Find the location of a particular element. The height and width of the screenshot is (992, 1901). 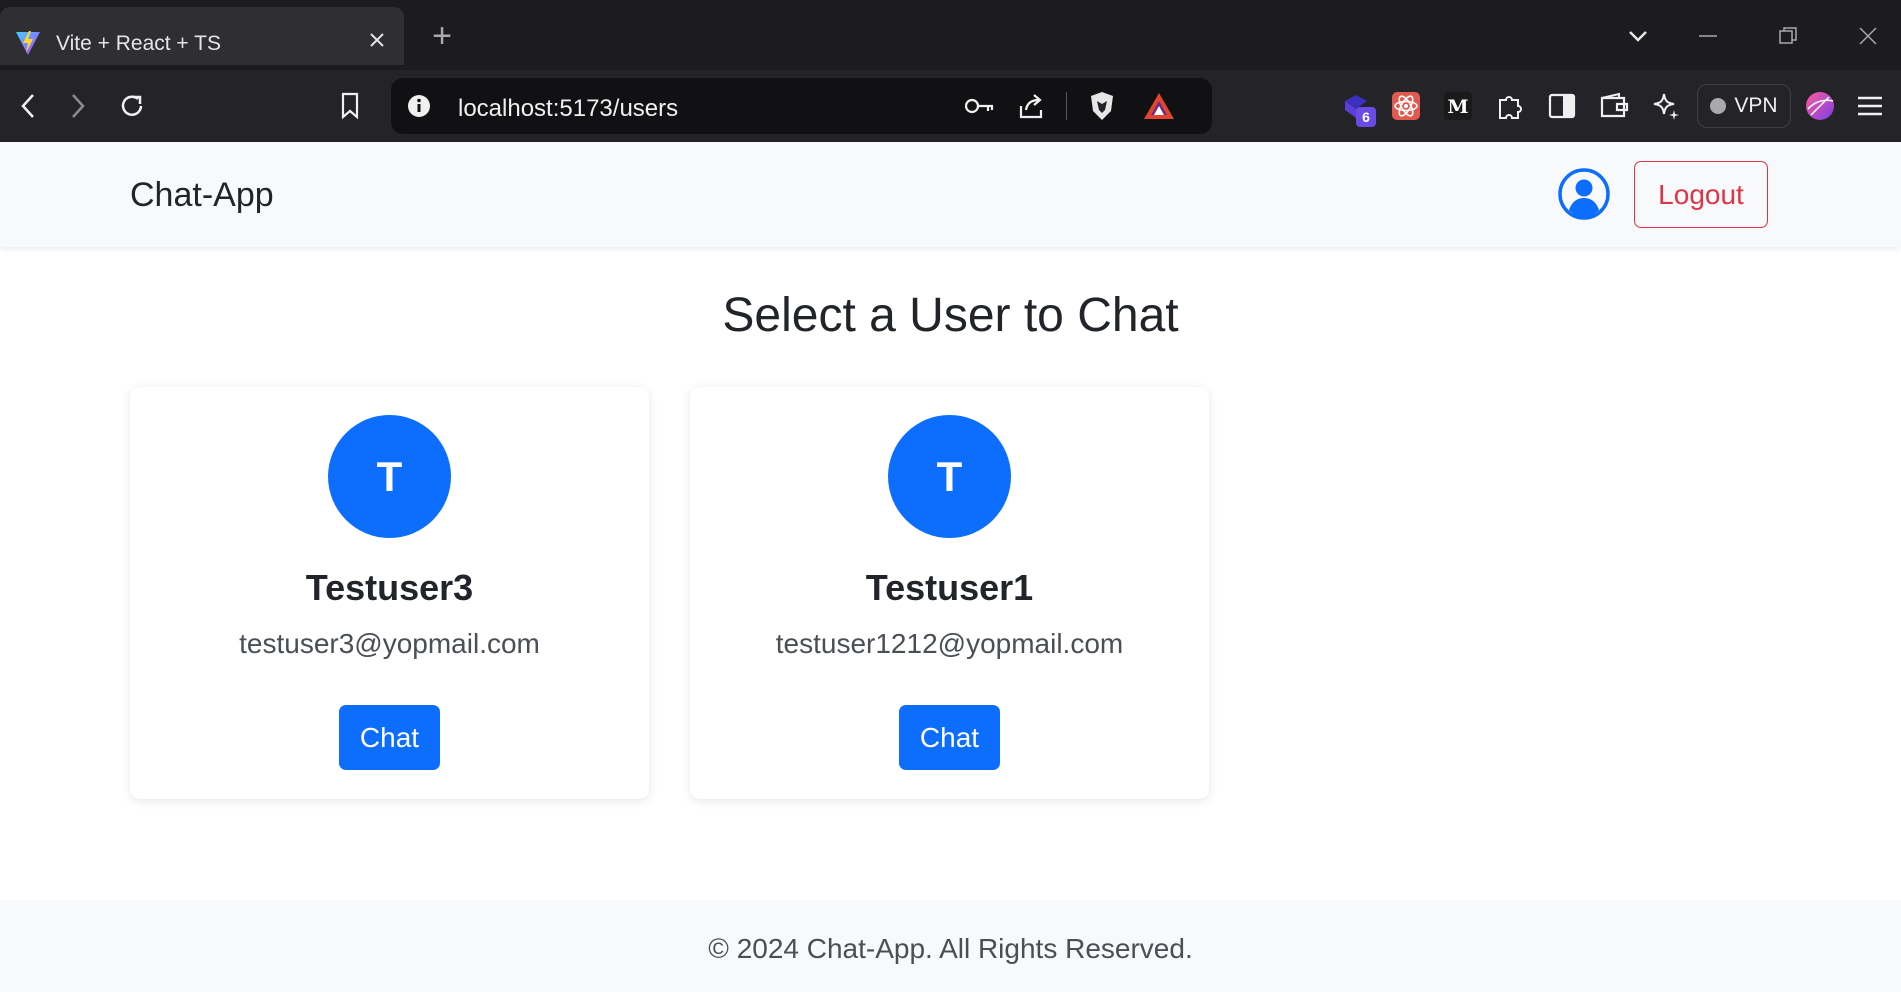

brave-rewards-icon is located at coordinates (1159, 106).